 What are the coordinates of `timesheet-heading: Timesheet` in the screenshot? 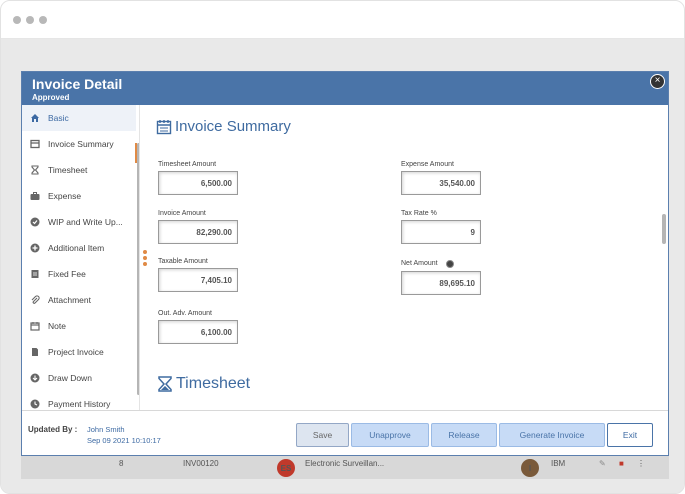 It's located at (204, 384).